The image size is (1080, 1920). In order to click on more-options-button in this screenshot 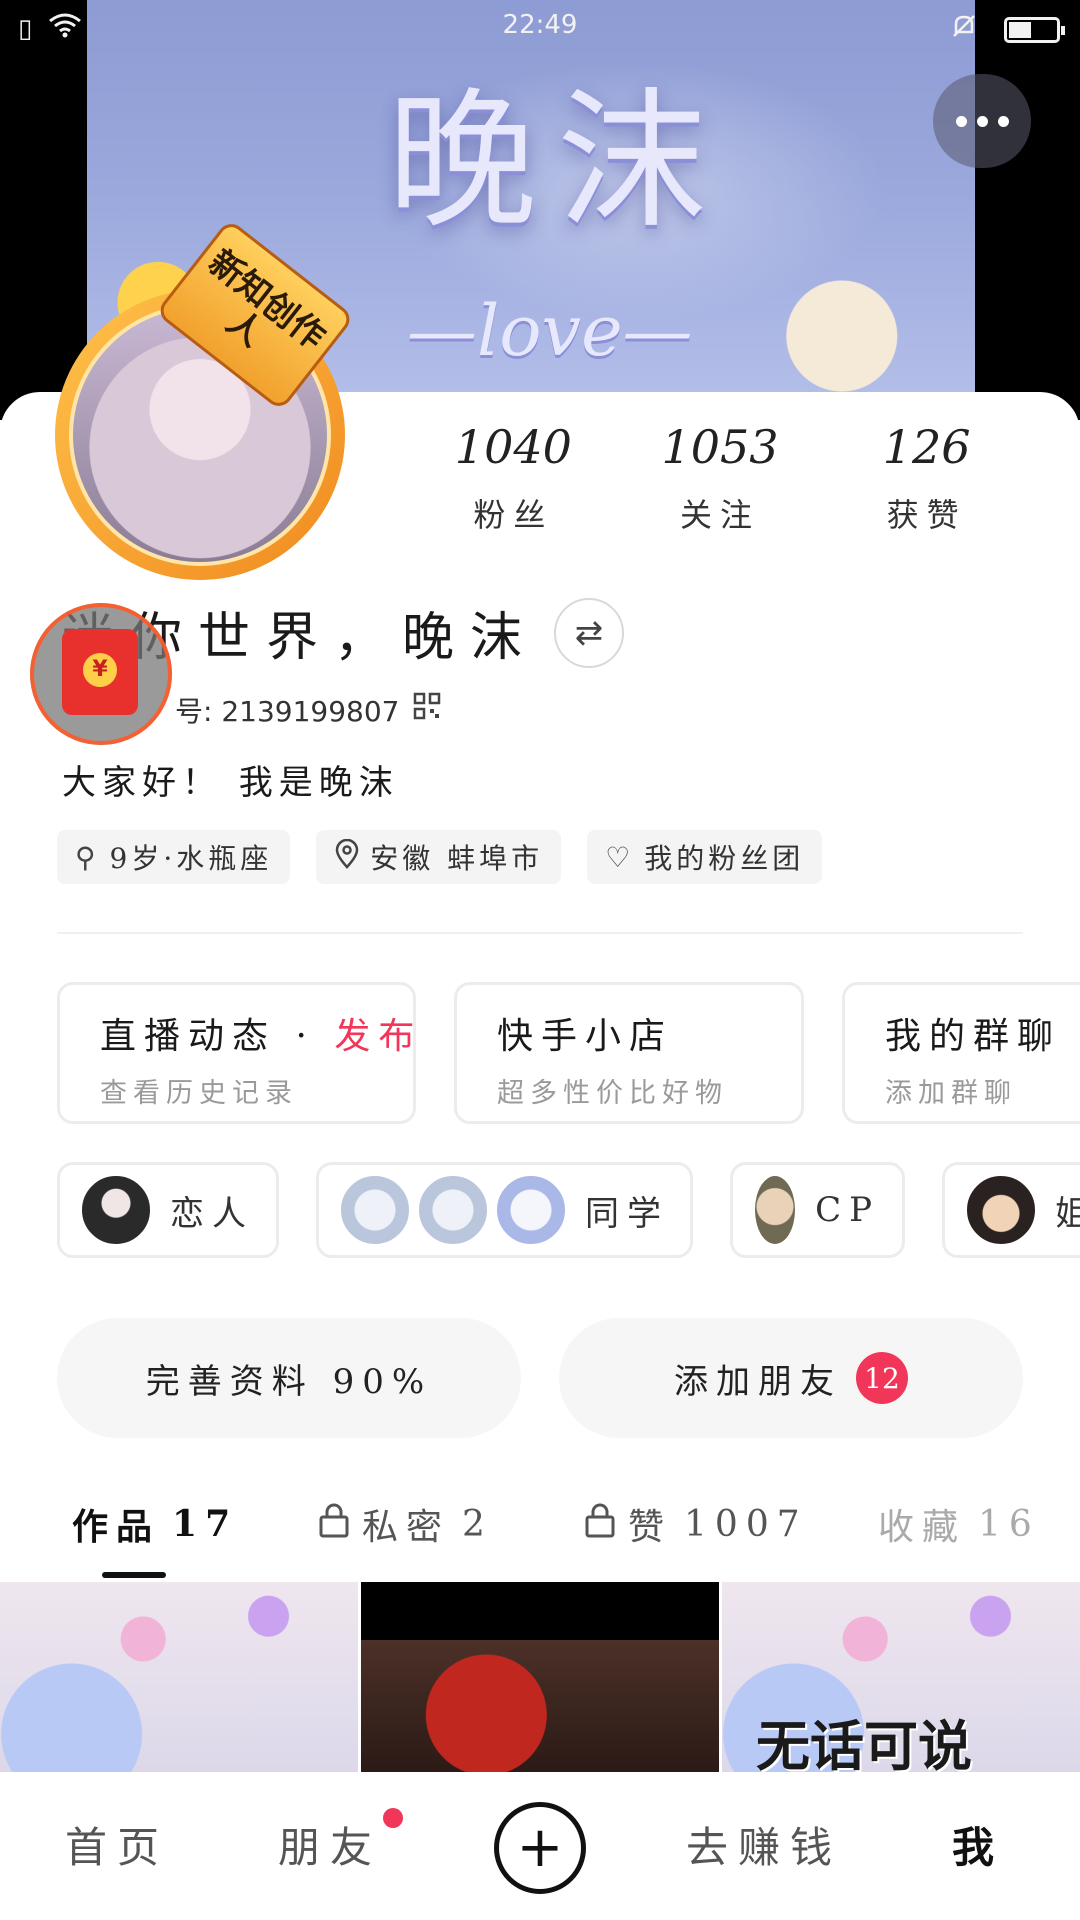, I will do `click(982, 121)`.